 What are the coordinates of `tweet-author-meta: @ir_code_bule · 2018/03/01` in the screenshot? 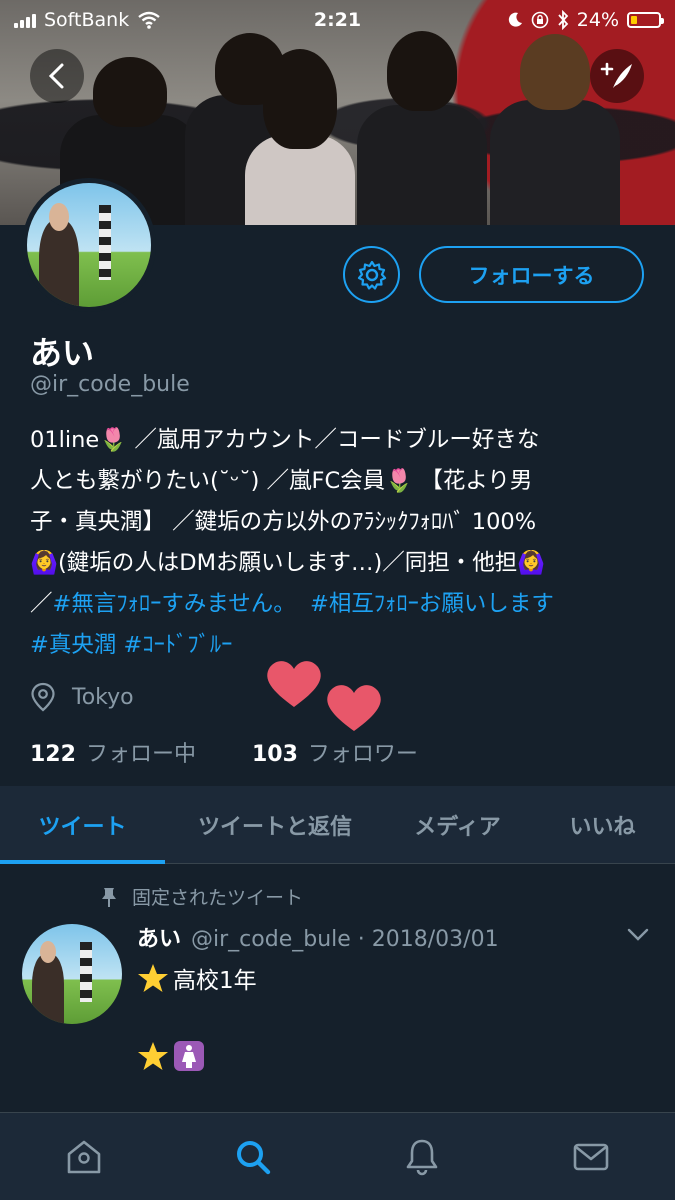 It's located at (345, 939).